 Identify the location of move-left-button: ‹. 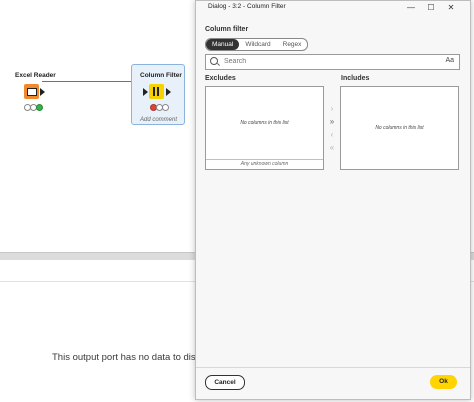
(332, 135).